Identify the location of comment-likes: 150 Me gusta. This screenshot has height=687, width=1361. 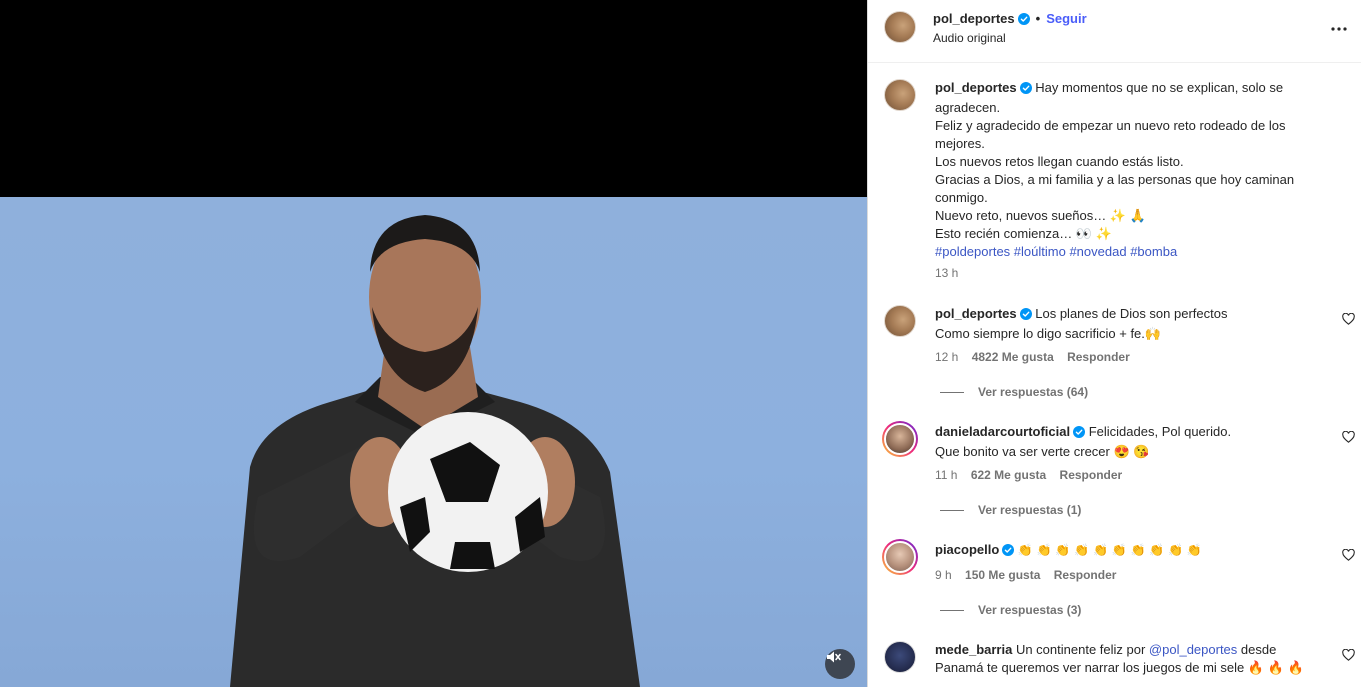
(1002, 575).